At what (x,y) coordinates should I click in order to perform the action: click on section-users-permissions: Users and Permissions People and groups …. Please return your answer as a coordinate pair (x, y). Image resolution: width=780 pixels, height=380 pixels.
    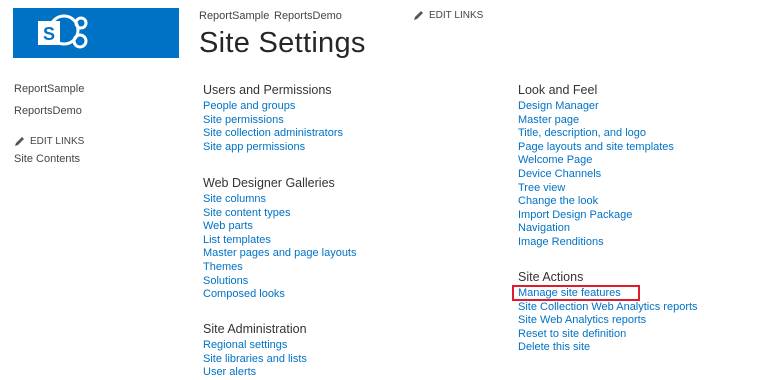
    Looking at the image, I should click on (273, 118).